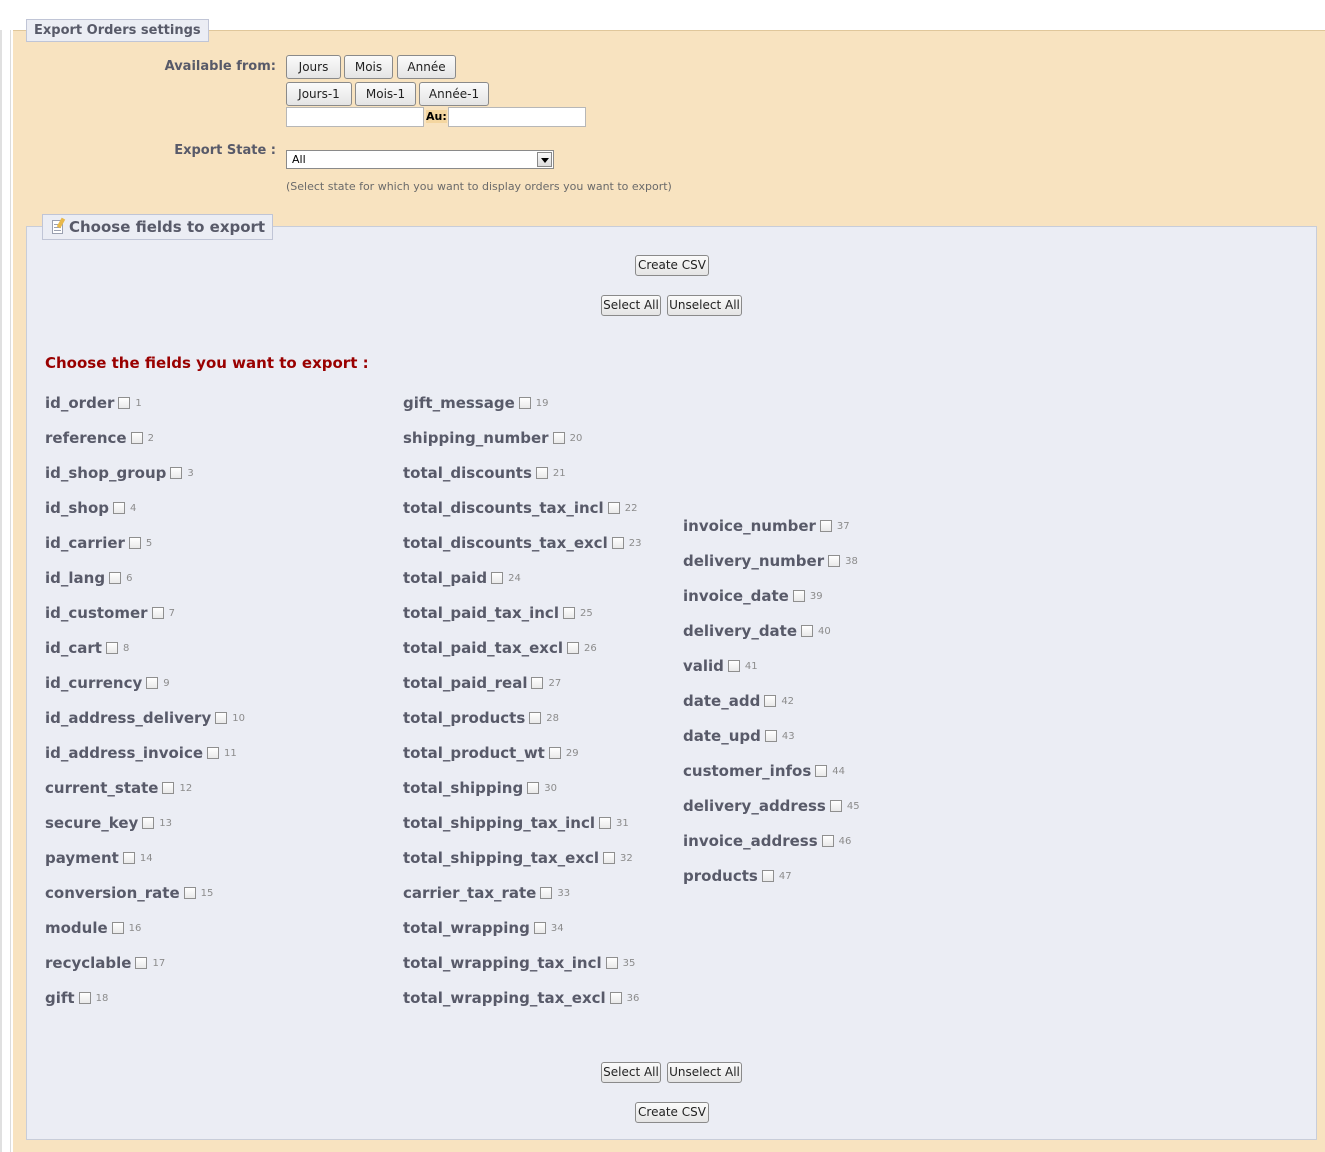 The image size is (1325, 1152). I want to click on field-index: 45, so click(853, 806).